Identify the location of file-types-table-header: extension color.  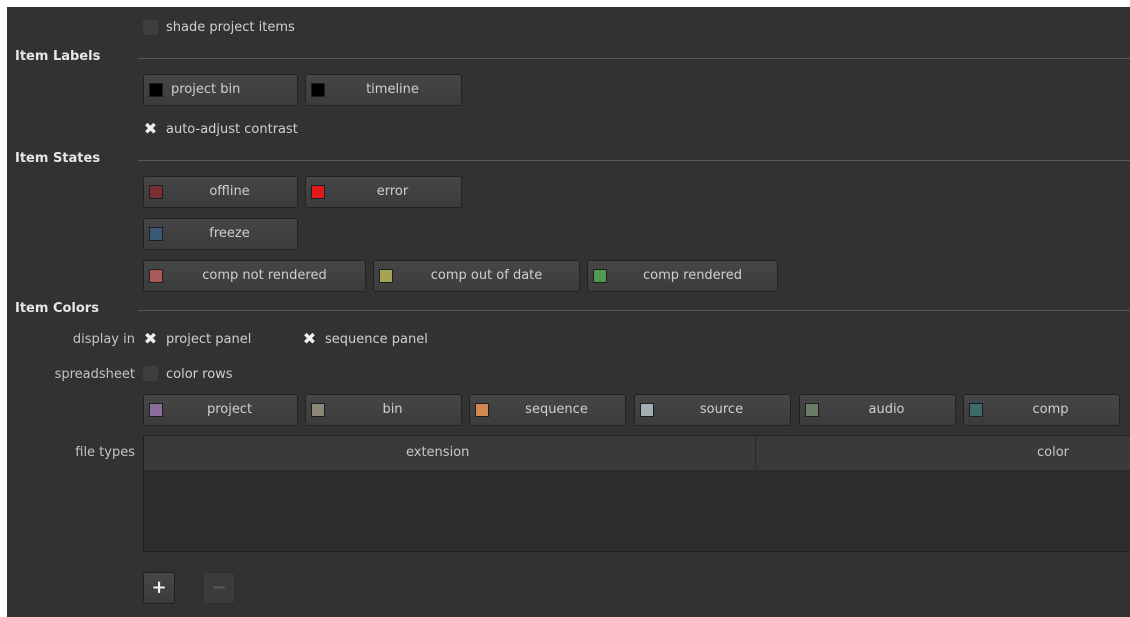
(637, 453).